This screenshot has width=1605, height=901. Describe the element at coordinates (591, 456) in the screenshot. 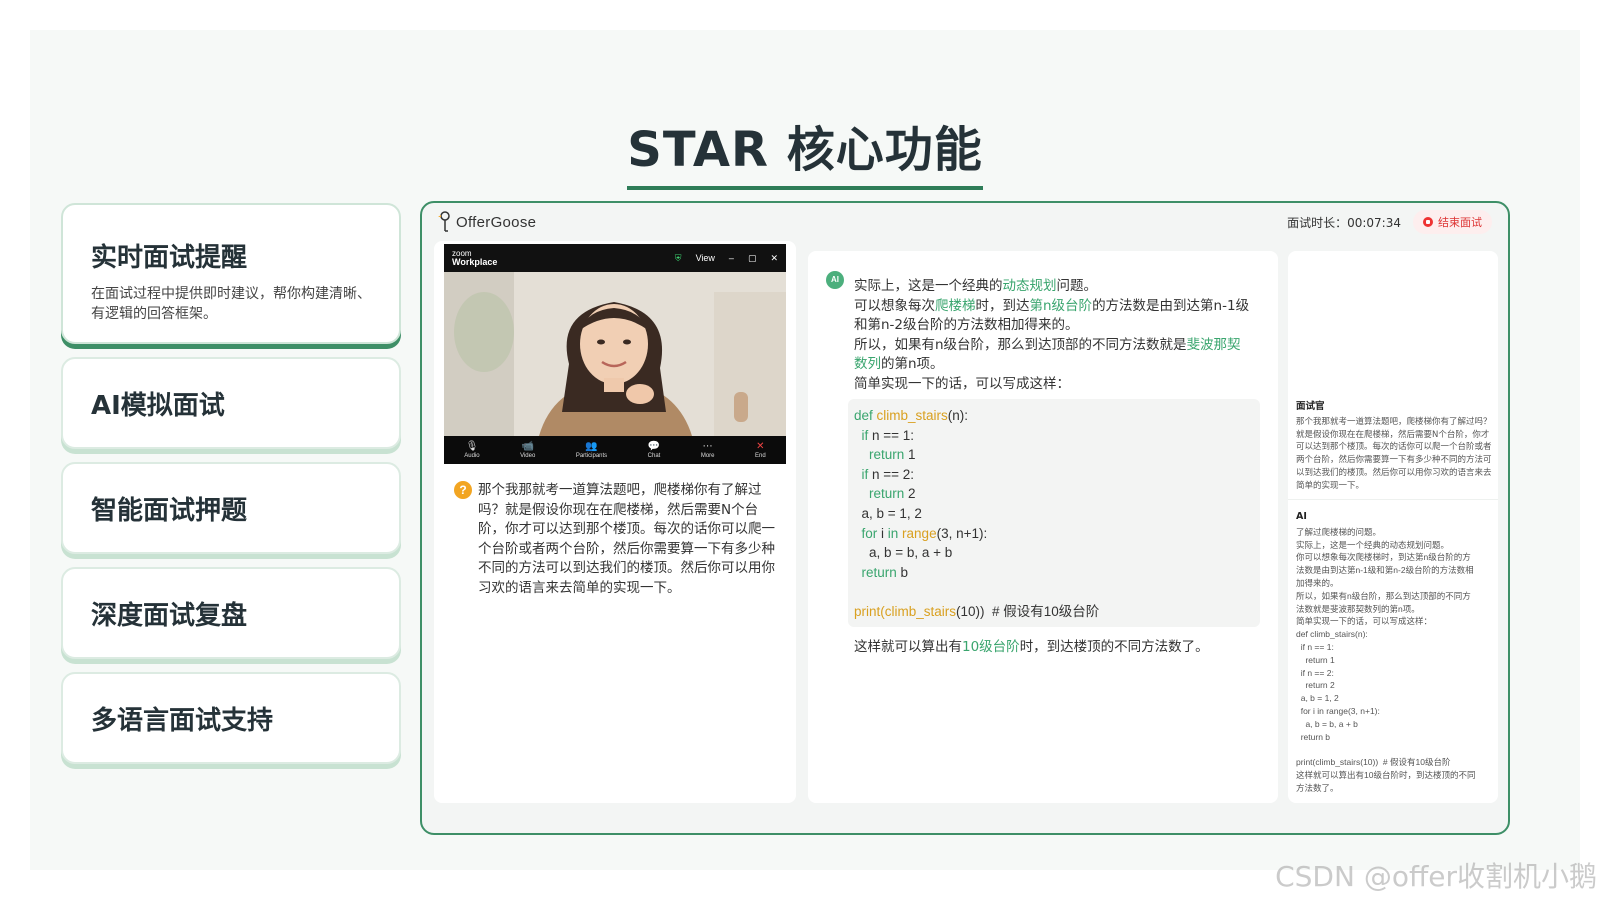

I see `zoom-control-label: Participants` at that location.